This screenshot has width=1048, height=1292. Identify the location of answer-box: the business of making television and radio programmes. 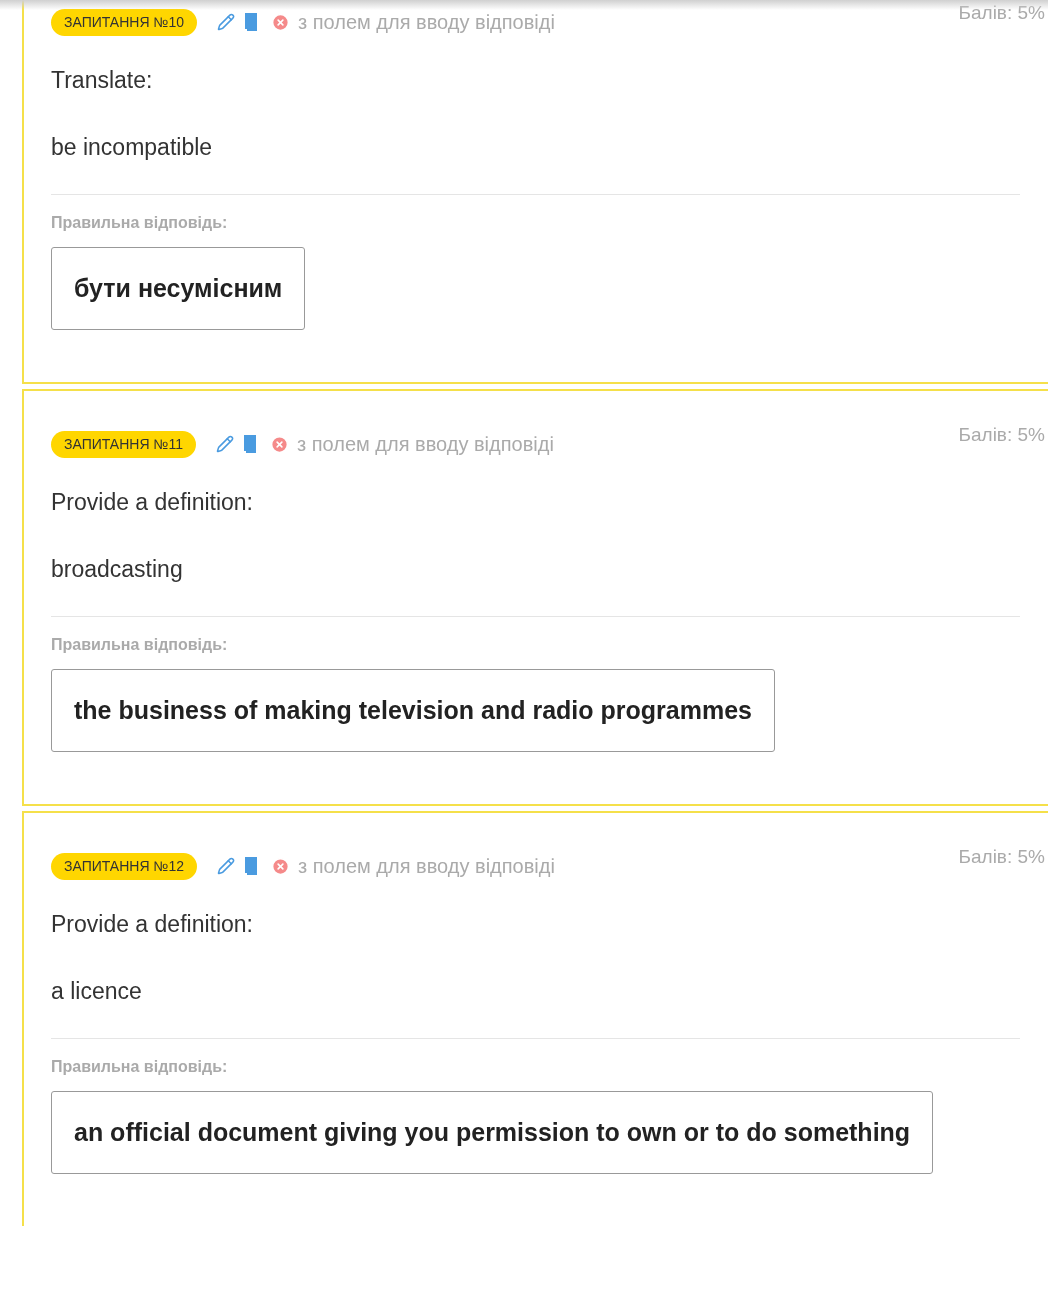
(413, 710).